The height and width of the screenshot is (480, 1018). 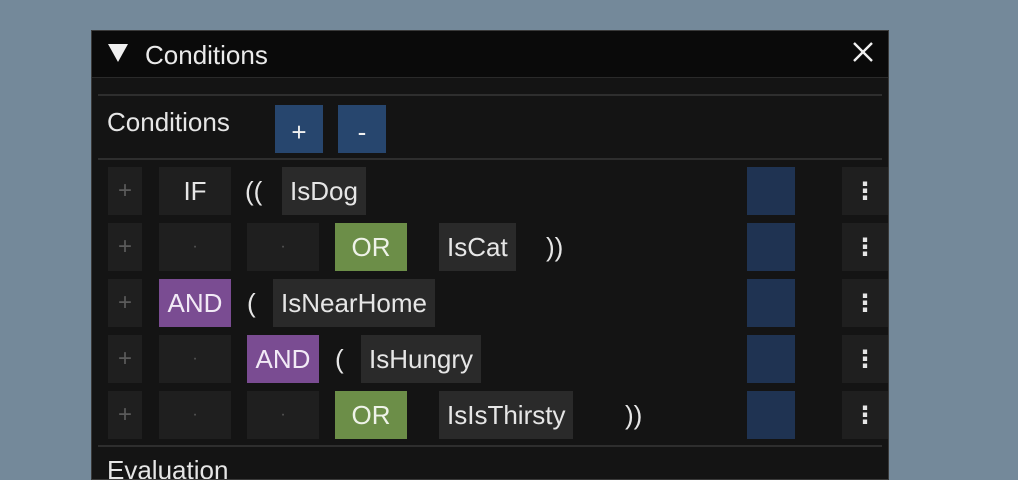 I want to click on close-icon, so click(x=863, y=52).